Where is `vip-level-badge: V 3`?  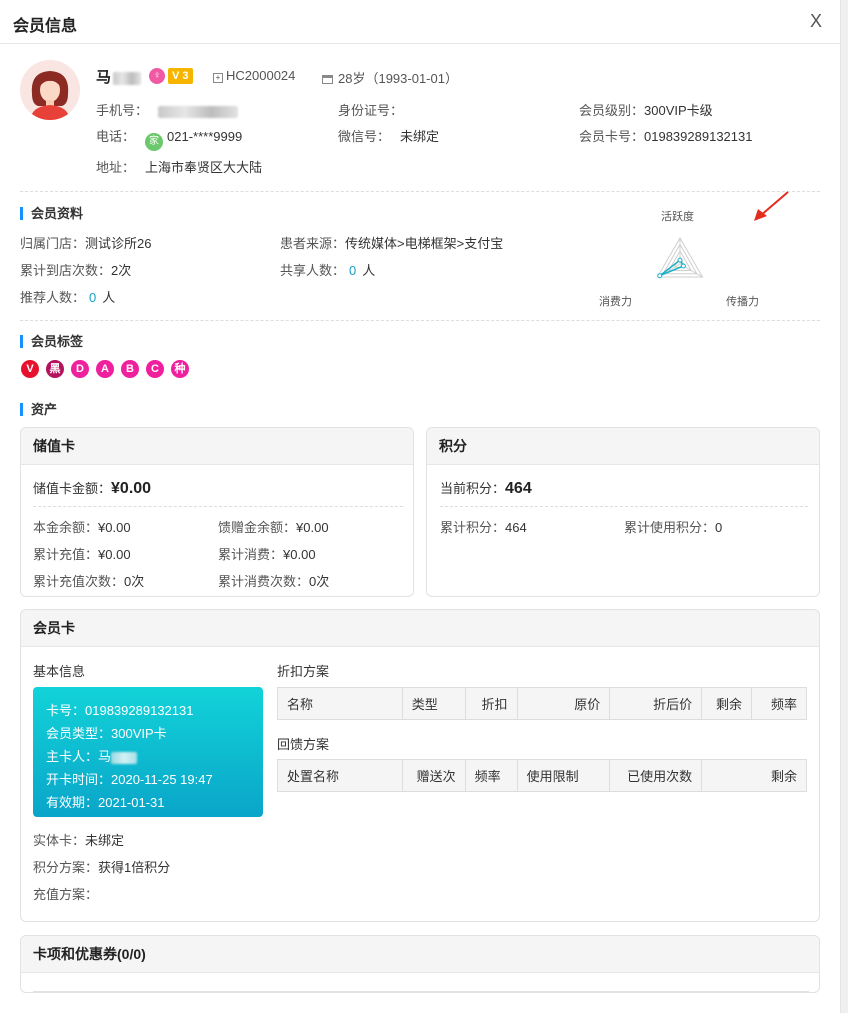
vip-level-badge: V 3 is located at coordinates (180, 76).